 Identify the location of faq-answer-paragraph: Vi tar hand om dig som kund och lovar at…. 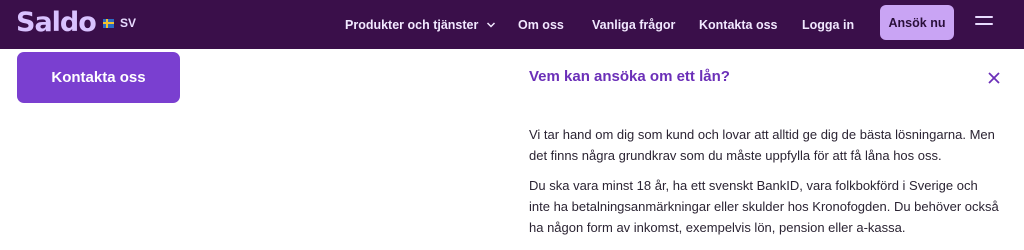
(762, 145).